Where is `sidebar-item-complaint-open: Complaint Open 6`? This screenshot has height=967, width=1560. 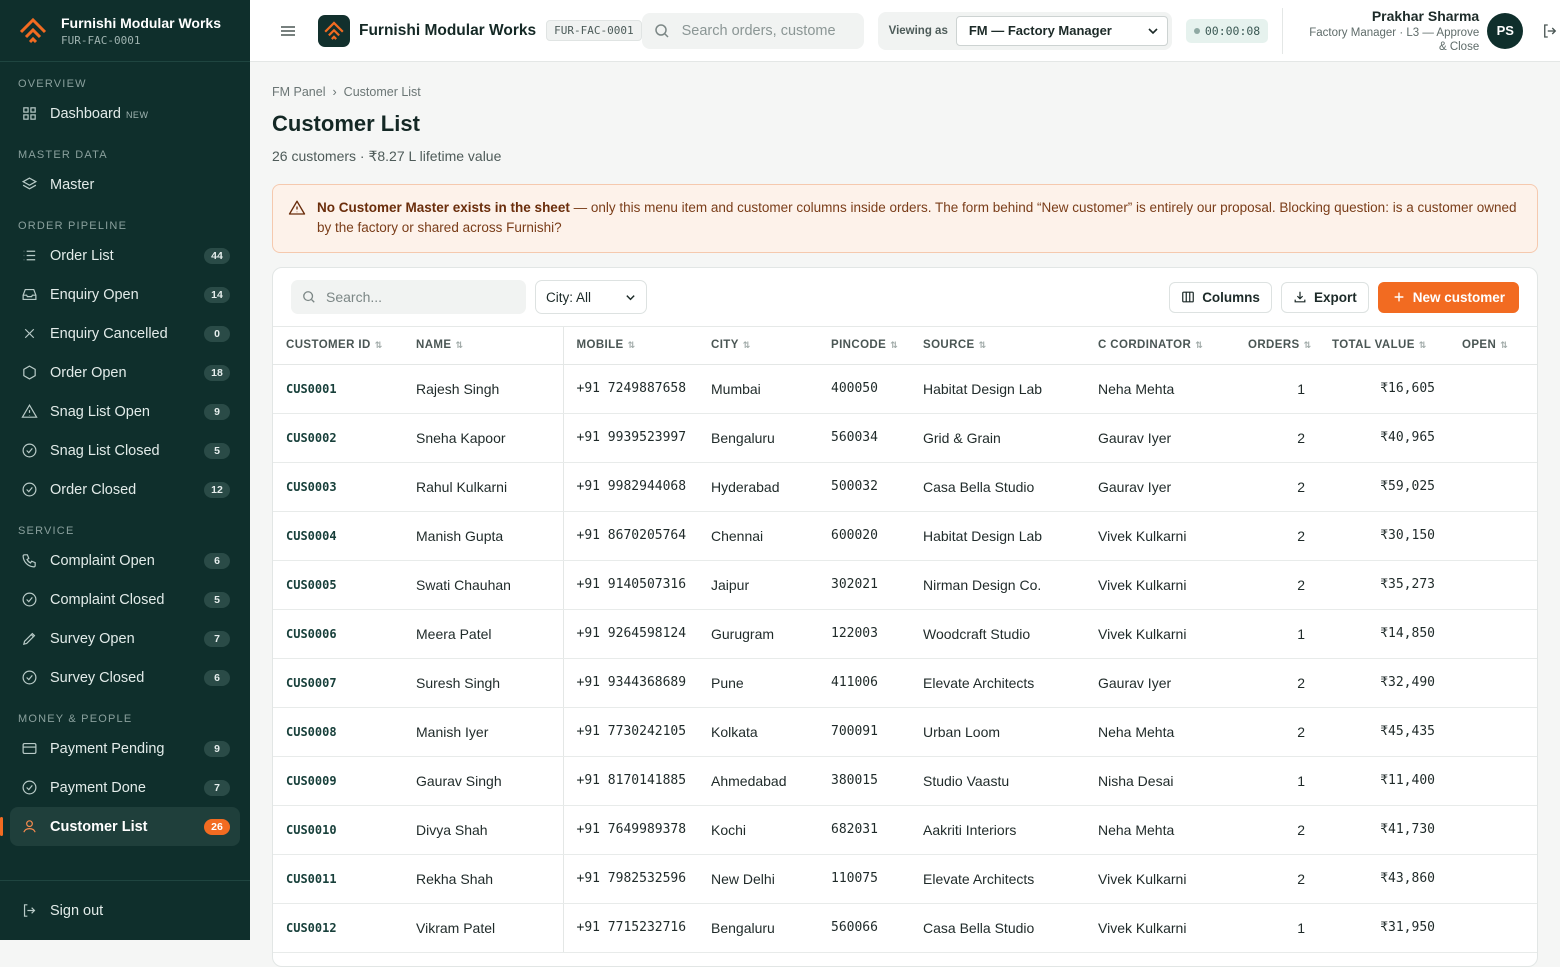 sidebar-item-complaint-open: Complaint Open 6 is located at coordinates (125, 560).